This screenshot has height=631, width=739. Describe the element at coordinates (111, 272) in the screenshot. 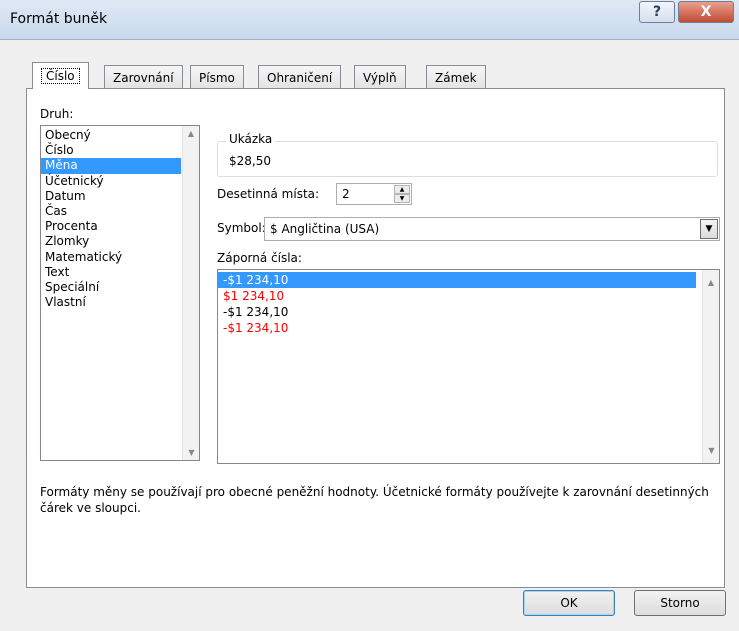

I see `category-item: Text` at that location.